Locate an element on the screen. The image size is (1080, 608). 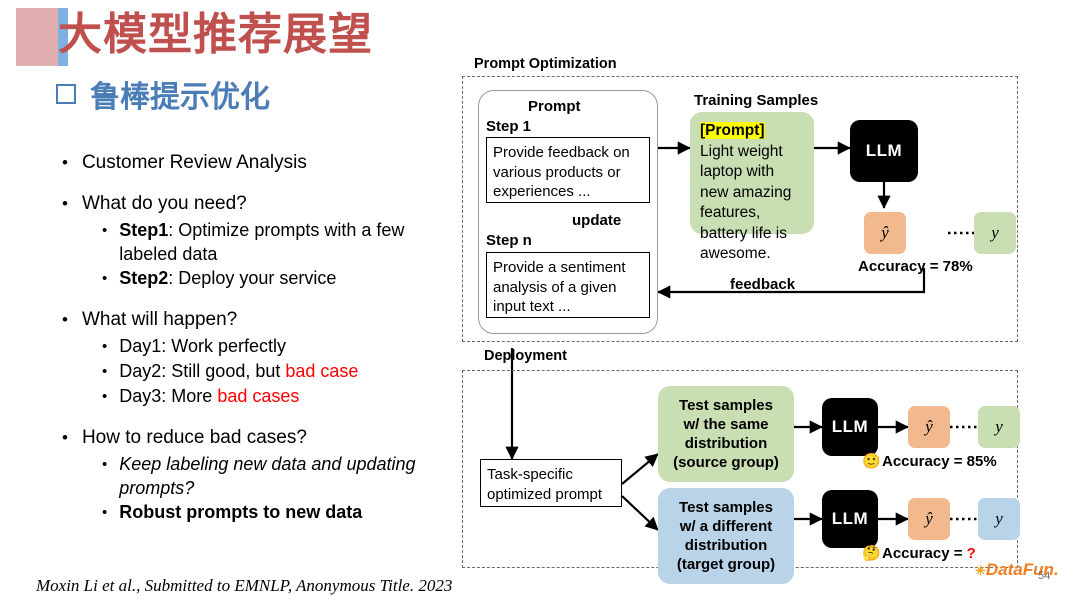
bullet-text: How to reduce bad cases? is located at coordinates (194, 437).